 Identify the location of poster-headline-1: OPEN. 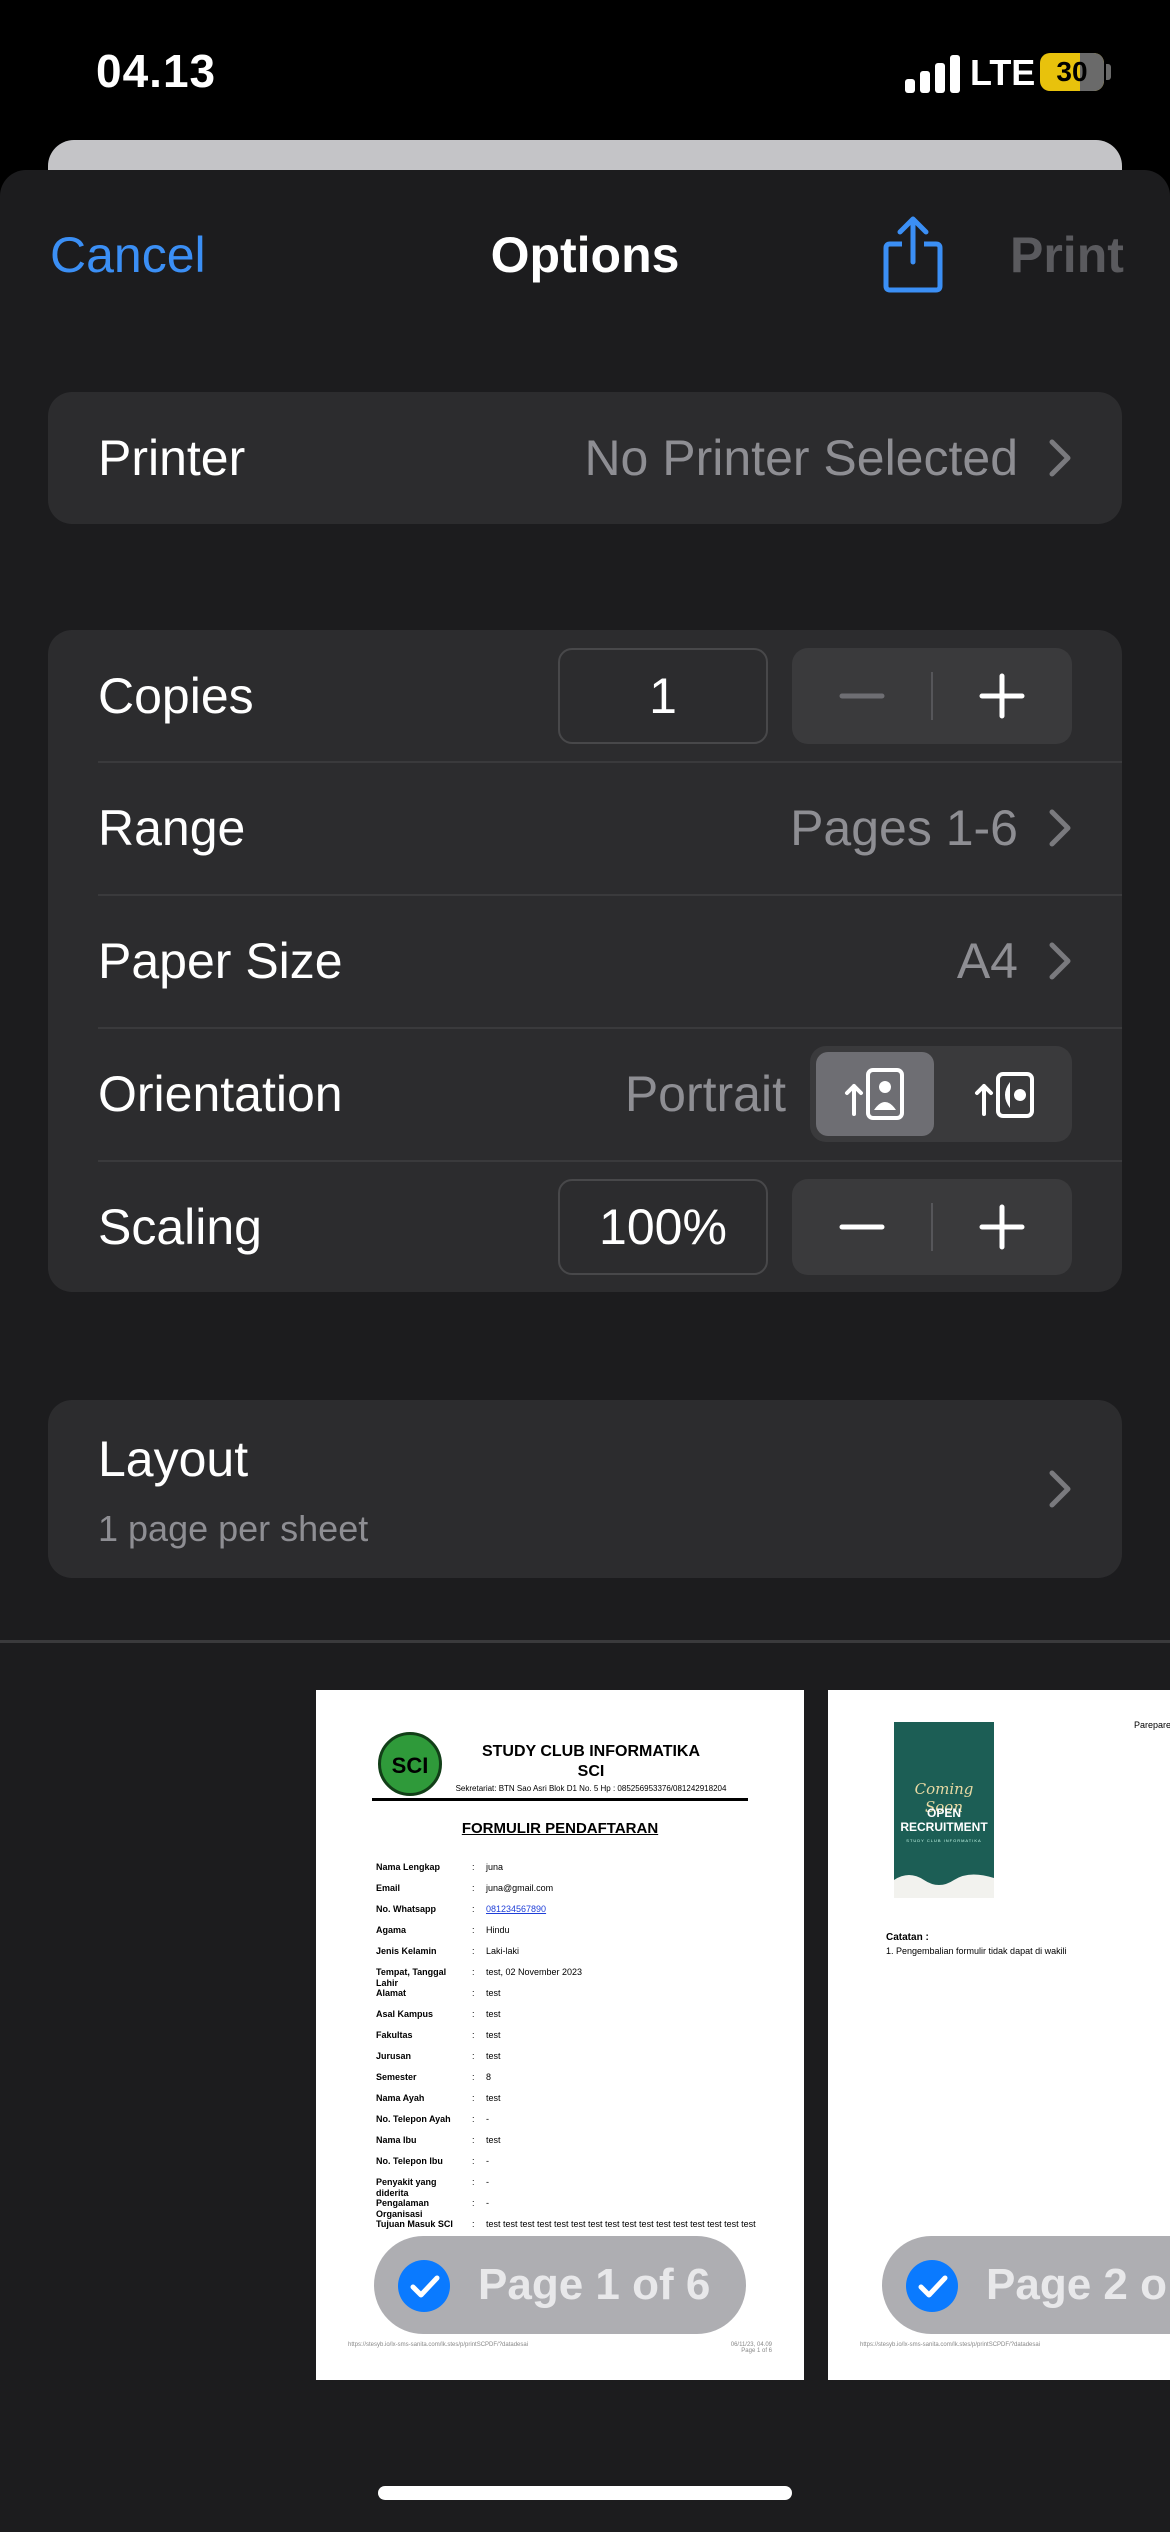
(943, 1813).